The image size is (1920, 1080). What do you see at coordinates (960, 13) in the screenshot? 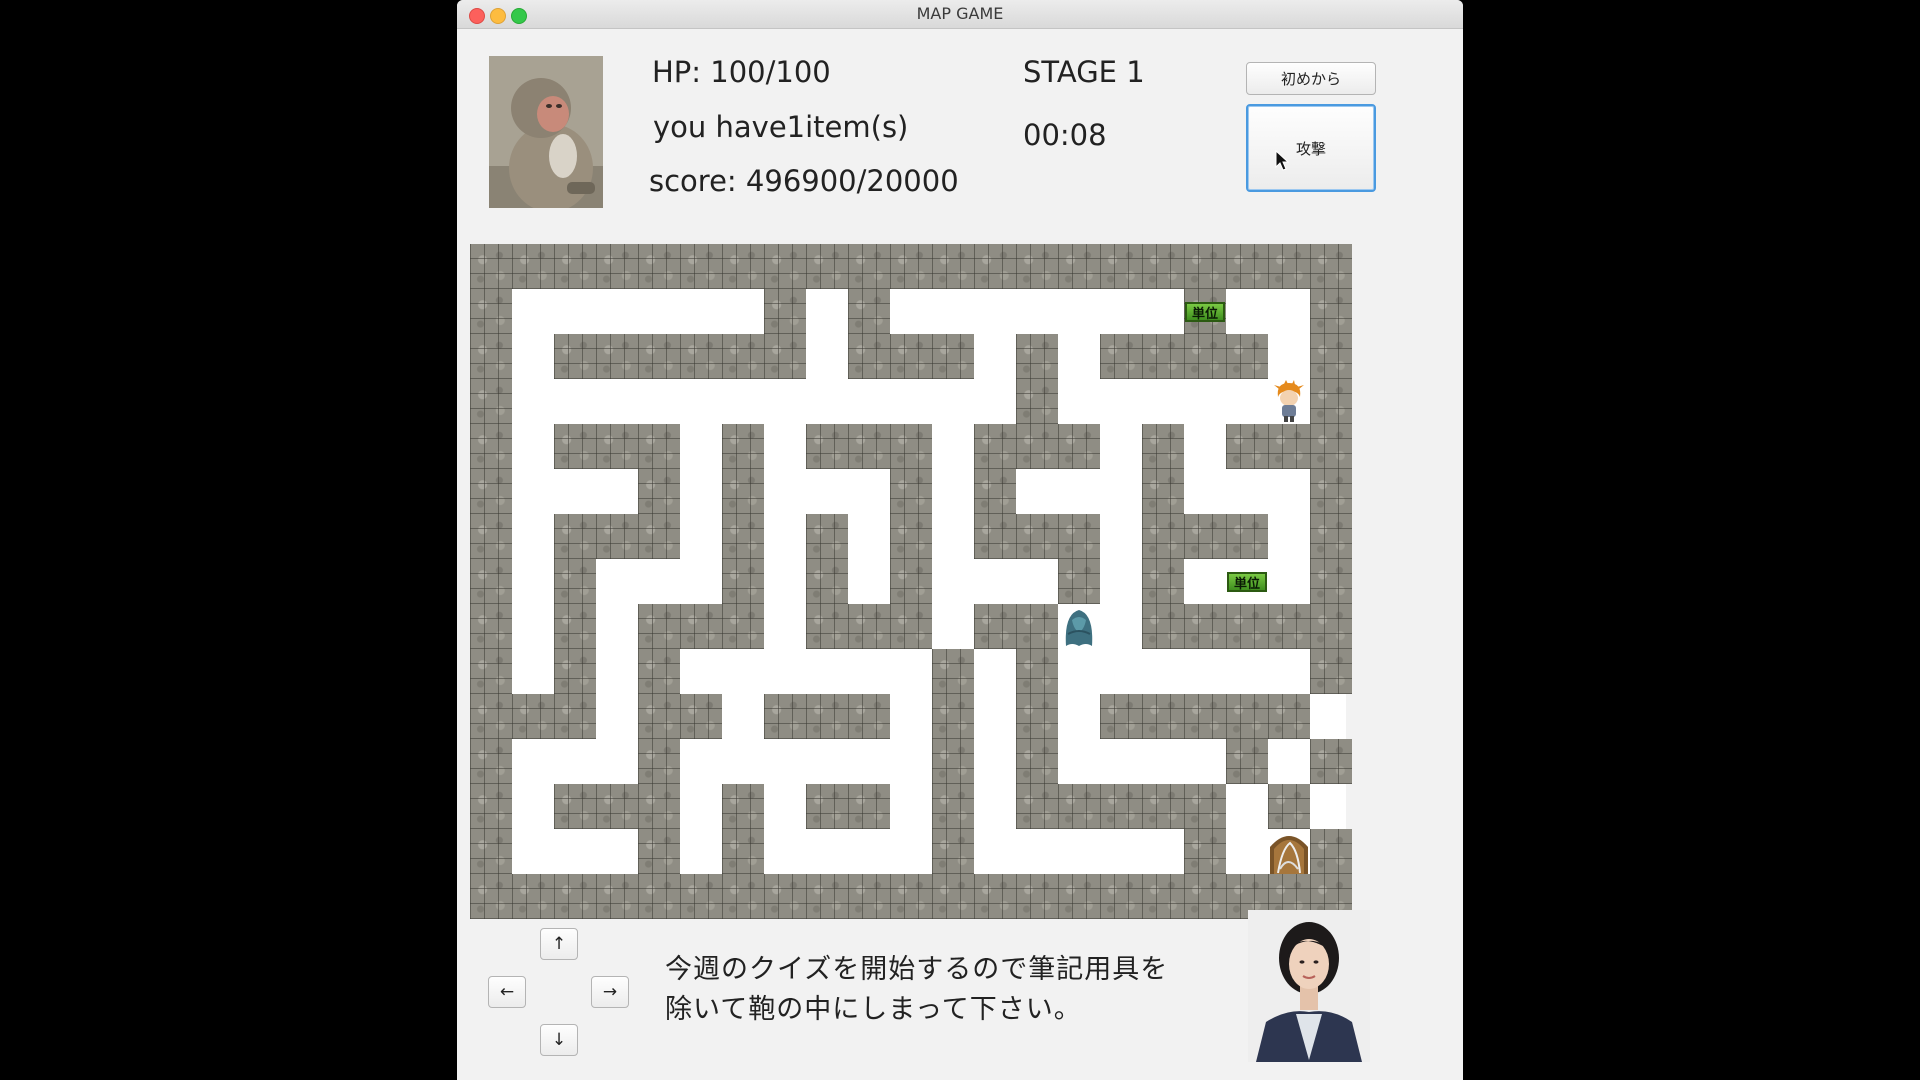
I see `window-title: MAP GAME` at bounding box center [960, 13].